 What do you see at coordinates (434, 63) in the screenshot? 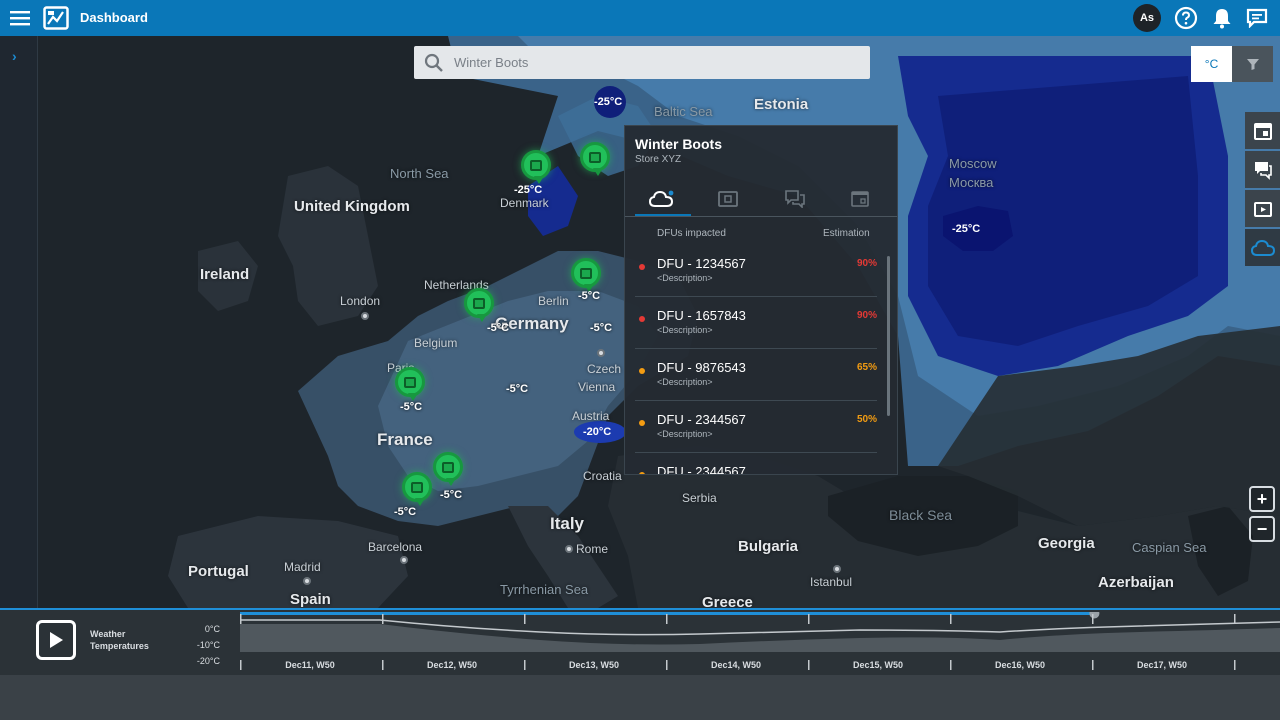
I see `search-icon` at bounding box center [434, 63].